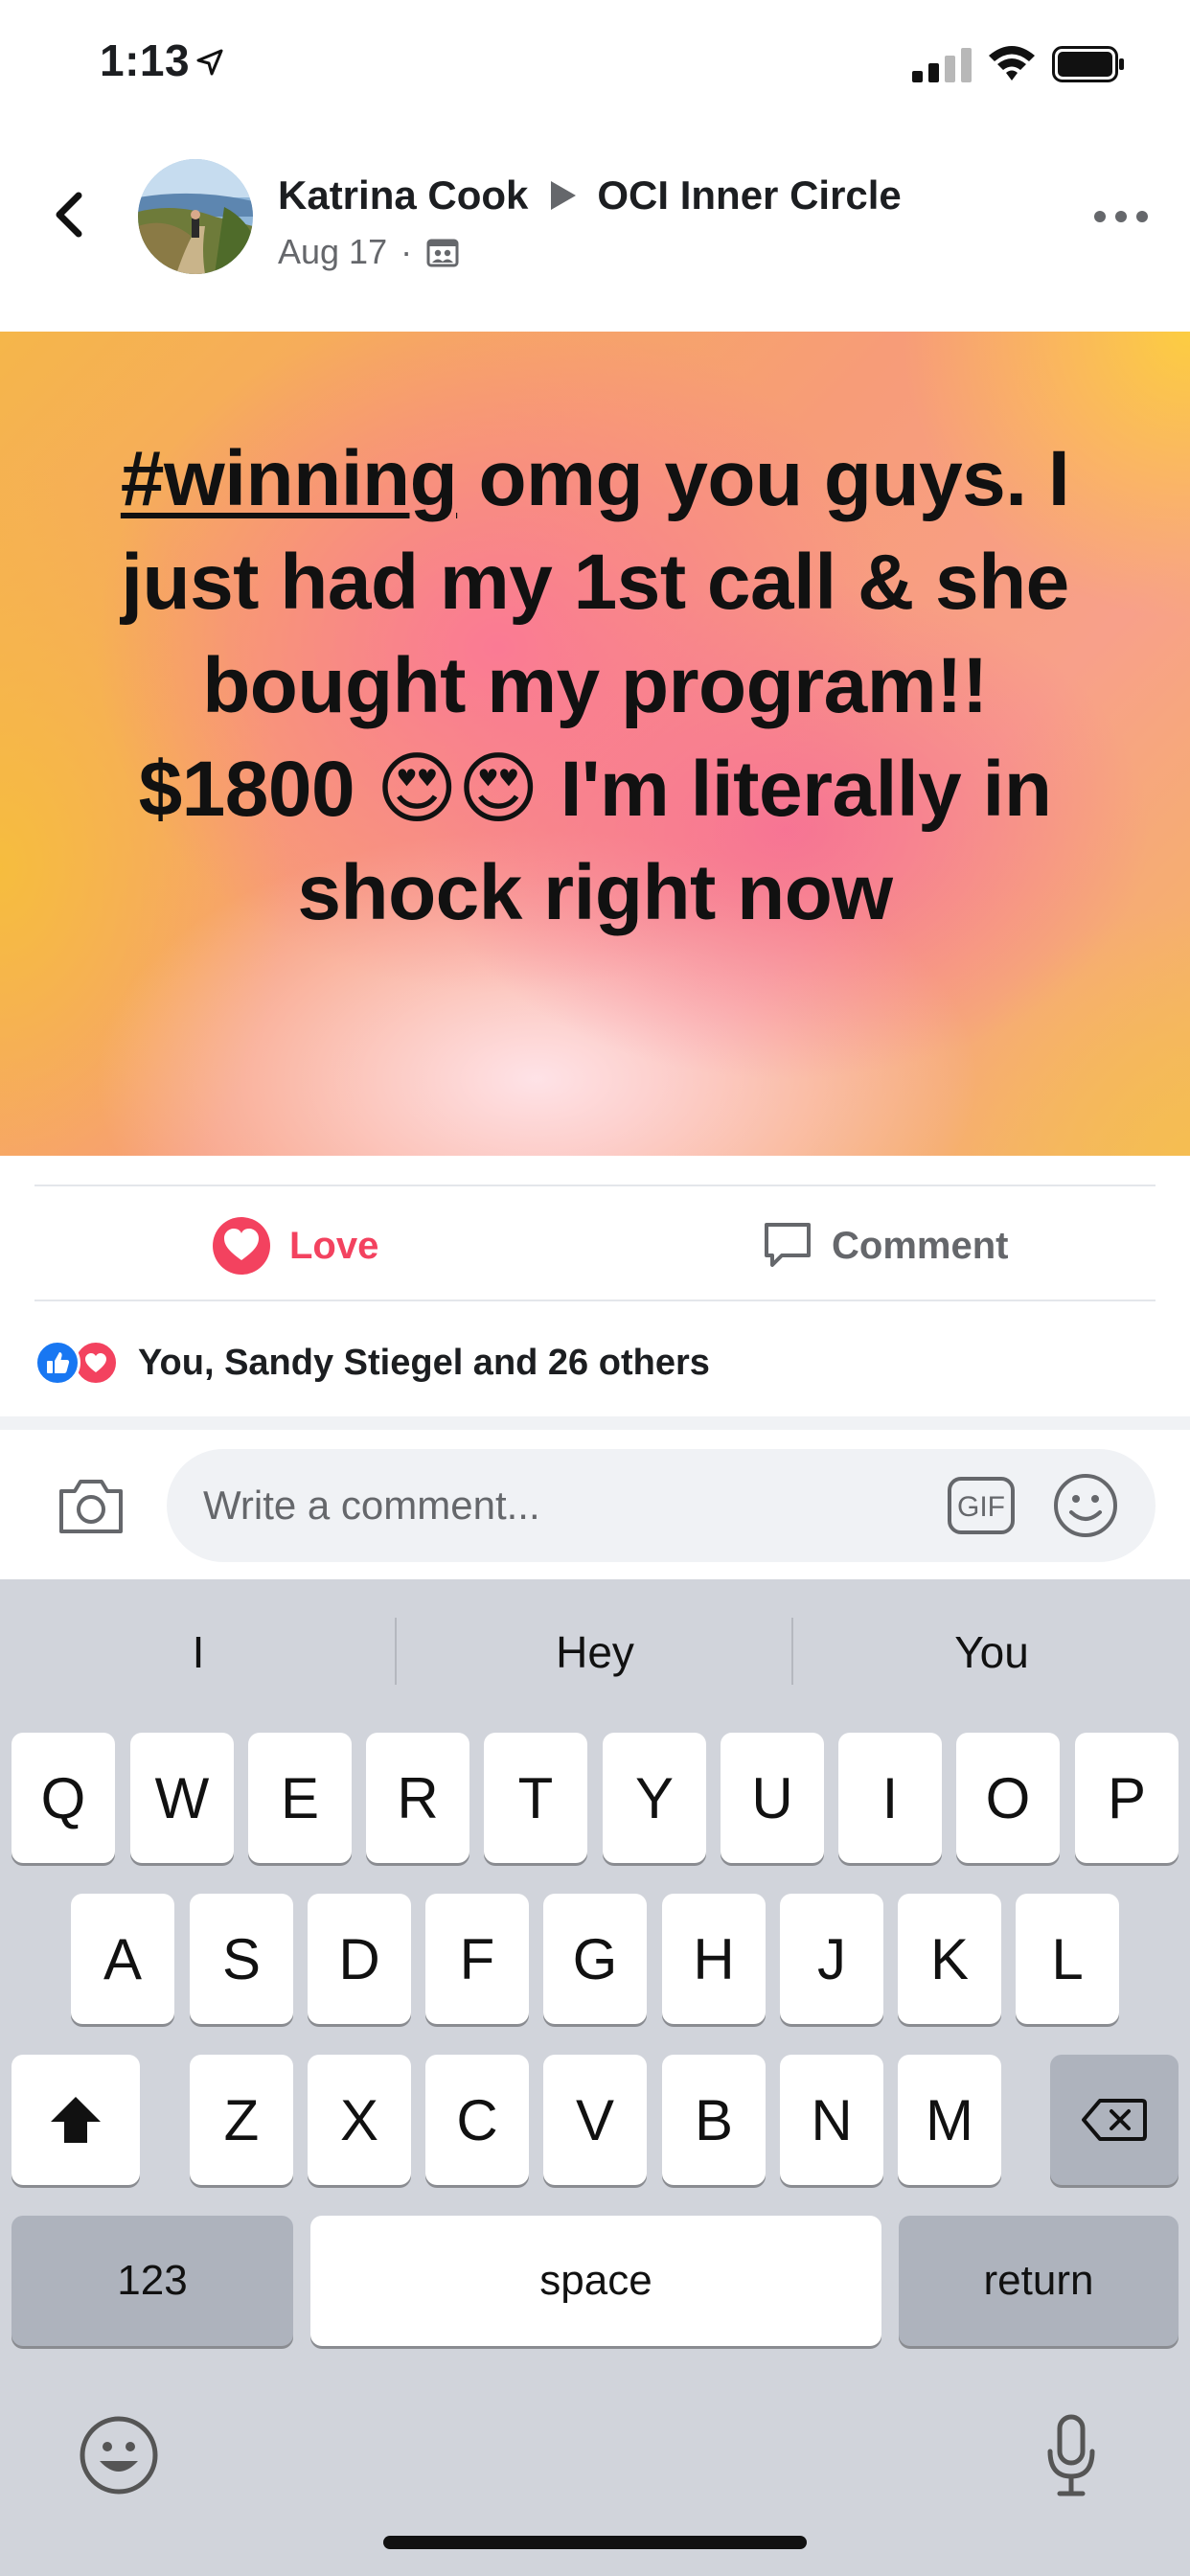  What do you see at coordinates (950, 1959) in the screenshot?
I see `key-k: K` at bounding box center [950, 1959].